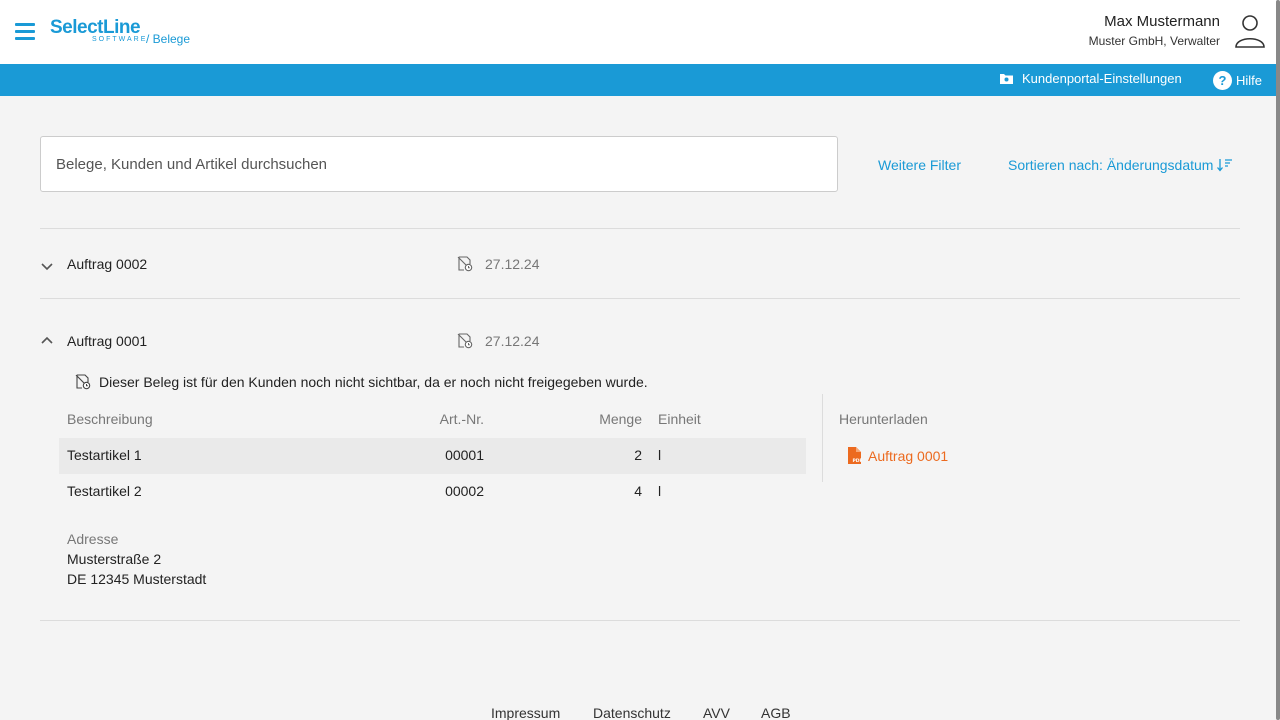  I want to click on cell-description: Testartikel 2, so click(104, 491).